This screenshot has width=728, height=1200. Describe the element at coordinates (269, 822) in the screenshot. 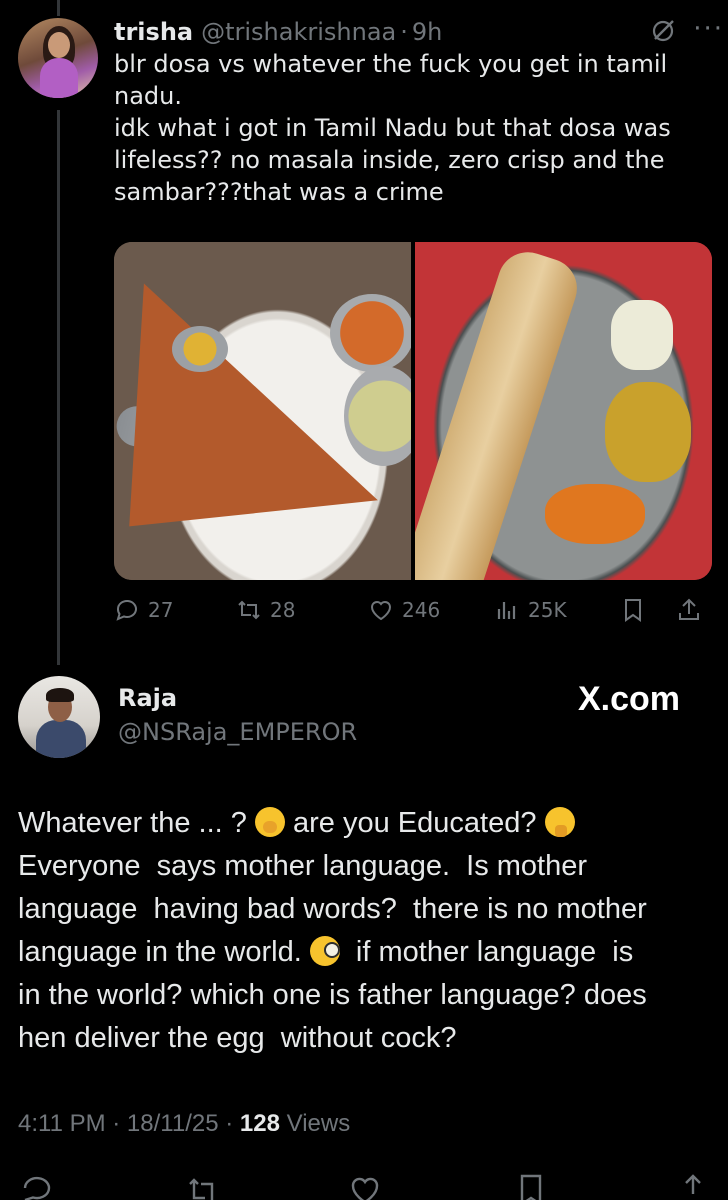

I see `hand-over-mouth-emoji` at that location.